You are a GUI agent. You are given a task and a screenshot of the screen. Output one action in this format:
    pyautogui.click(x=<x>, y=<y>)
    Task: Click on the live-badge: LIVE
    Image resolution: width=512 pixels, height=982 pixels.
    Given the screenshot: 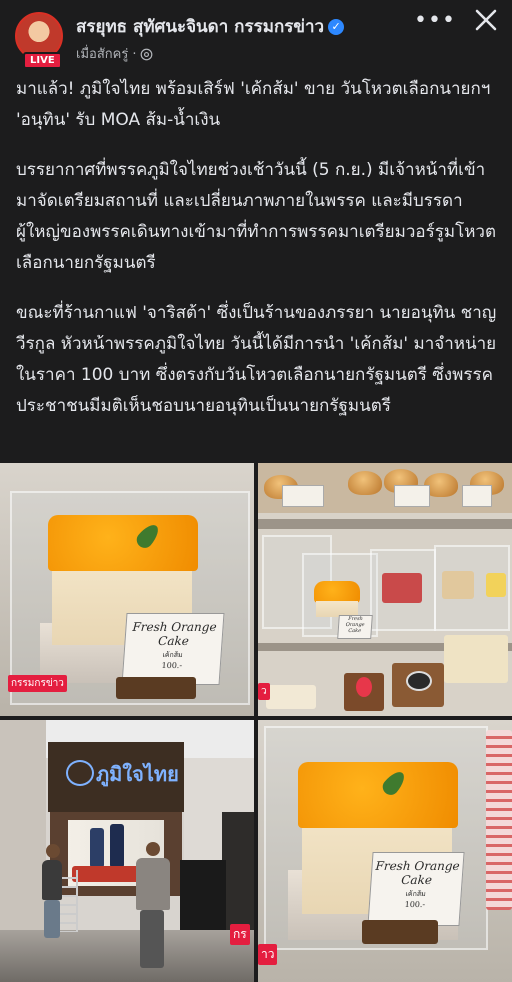 What is the action you would take?
    pyautogui.click(x=42, y=60)
    